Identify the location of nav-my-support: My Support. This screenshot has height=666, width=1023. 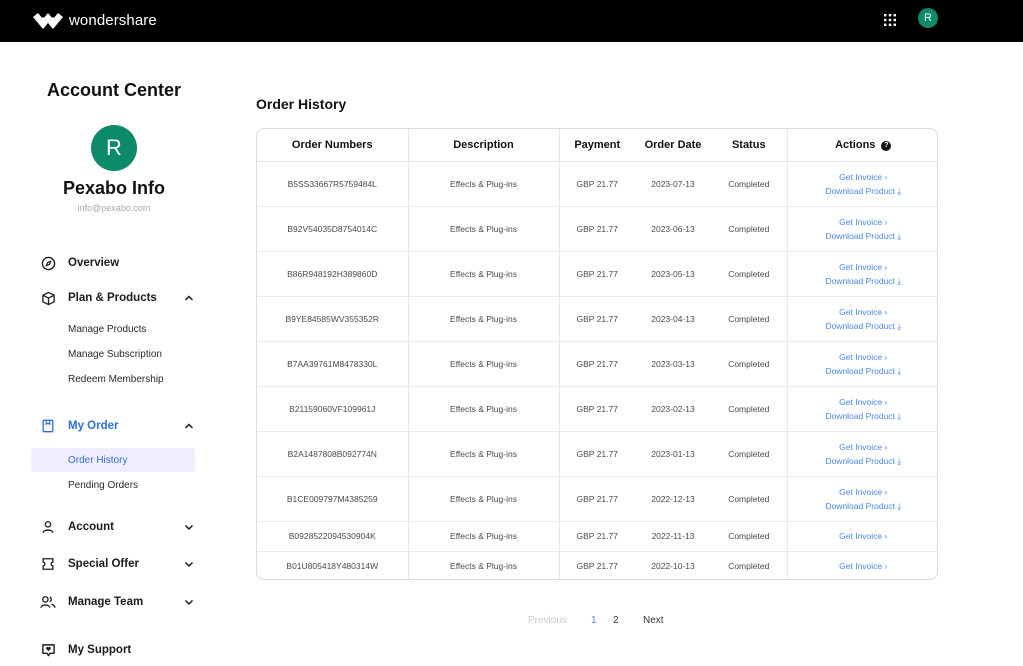
(117, 650).